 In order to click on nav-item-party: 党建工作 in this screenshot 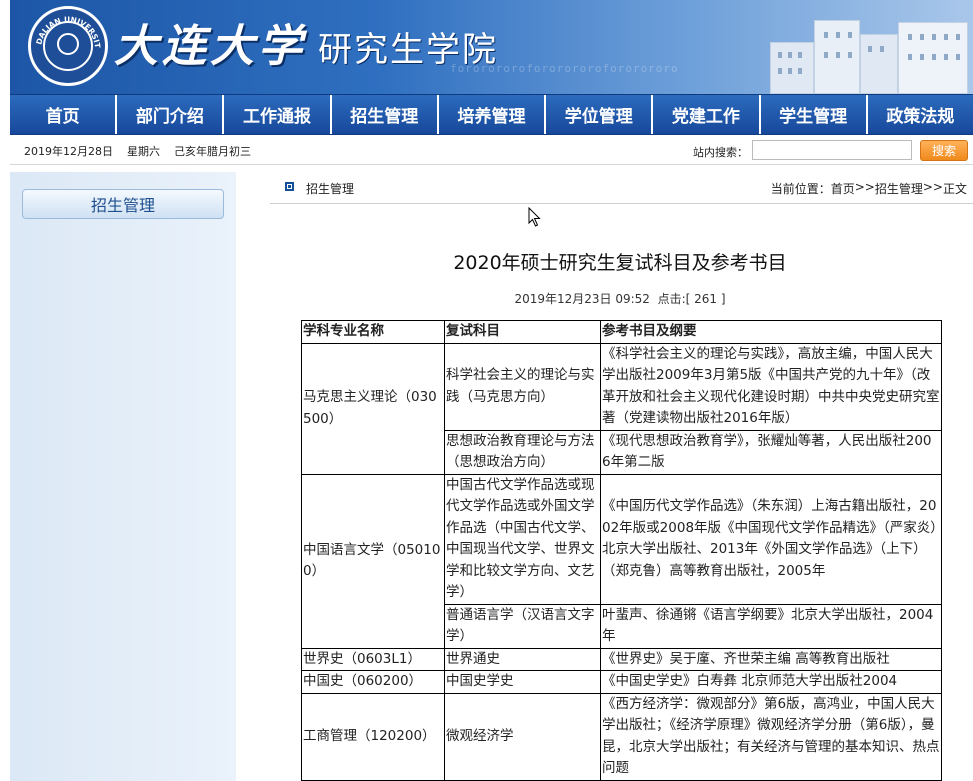, I will do `click(707, 114)`.